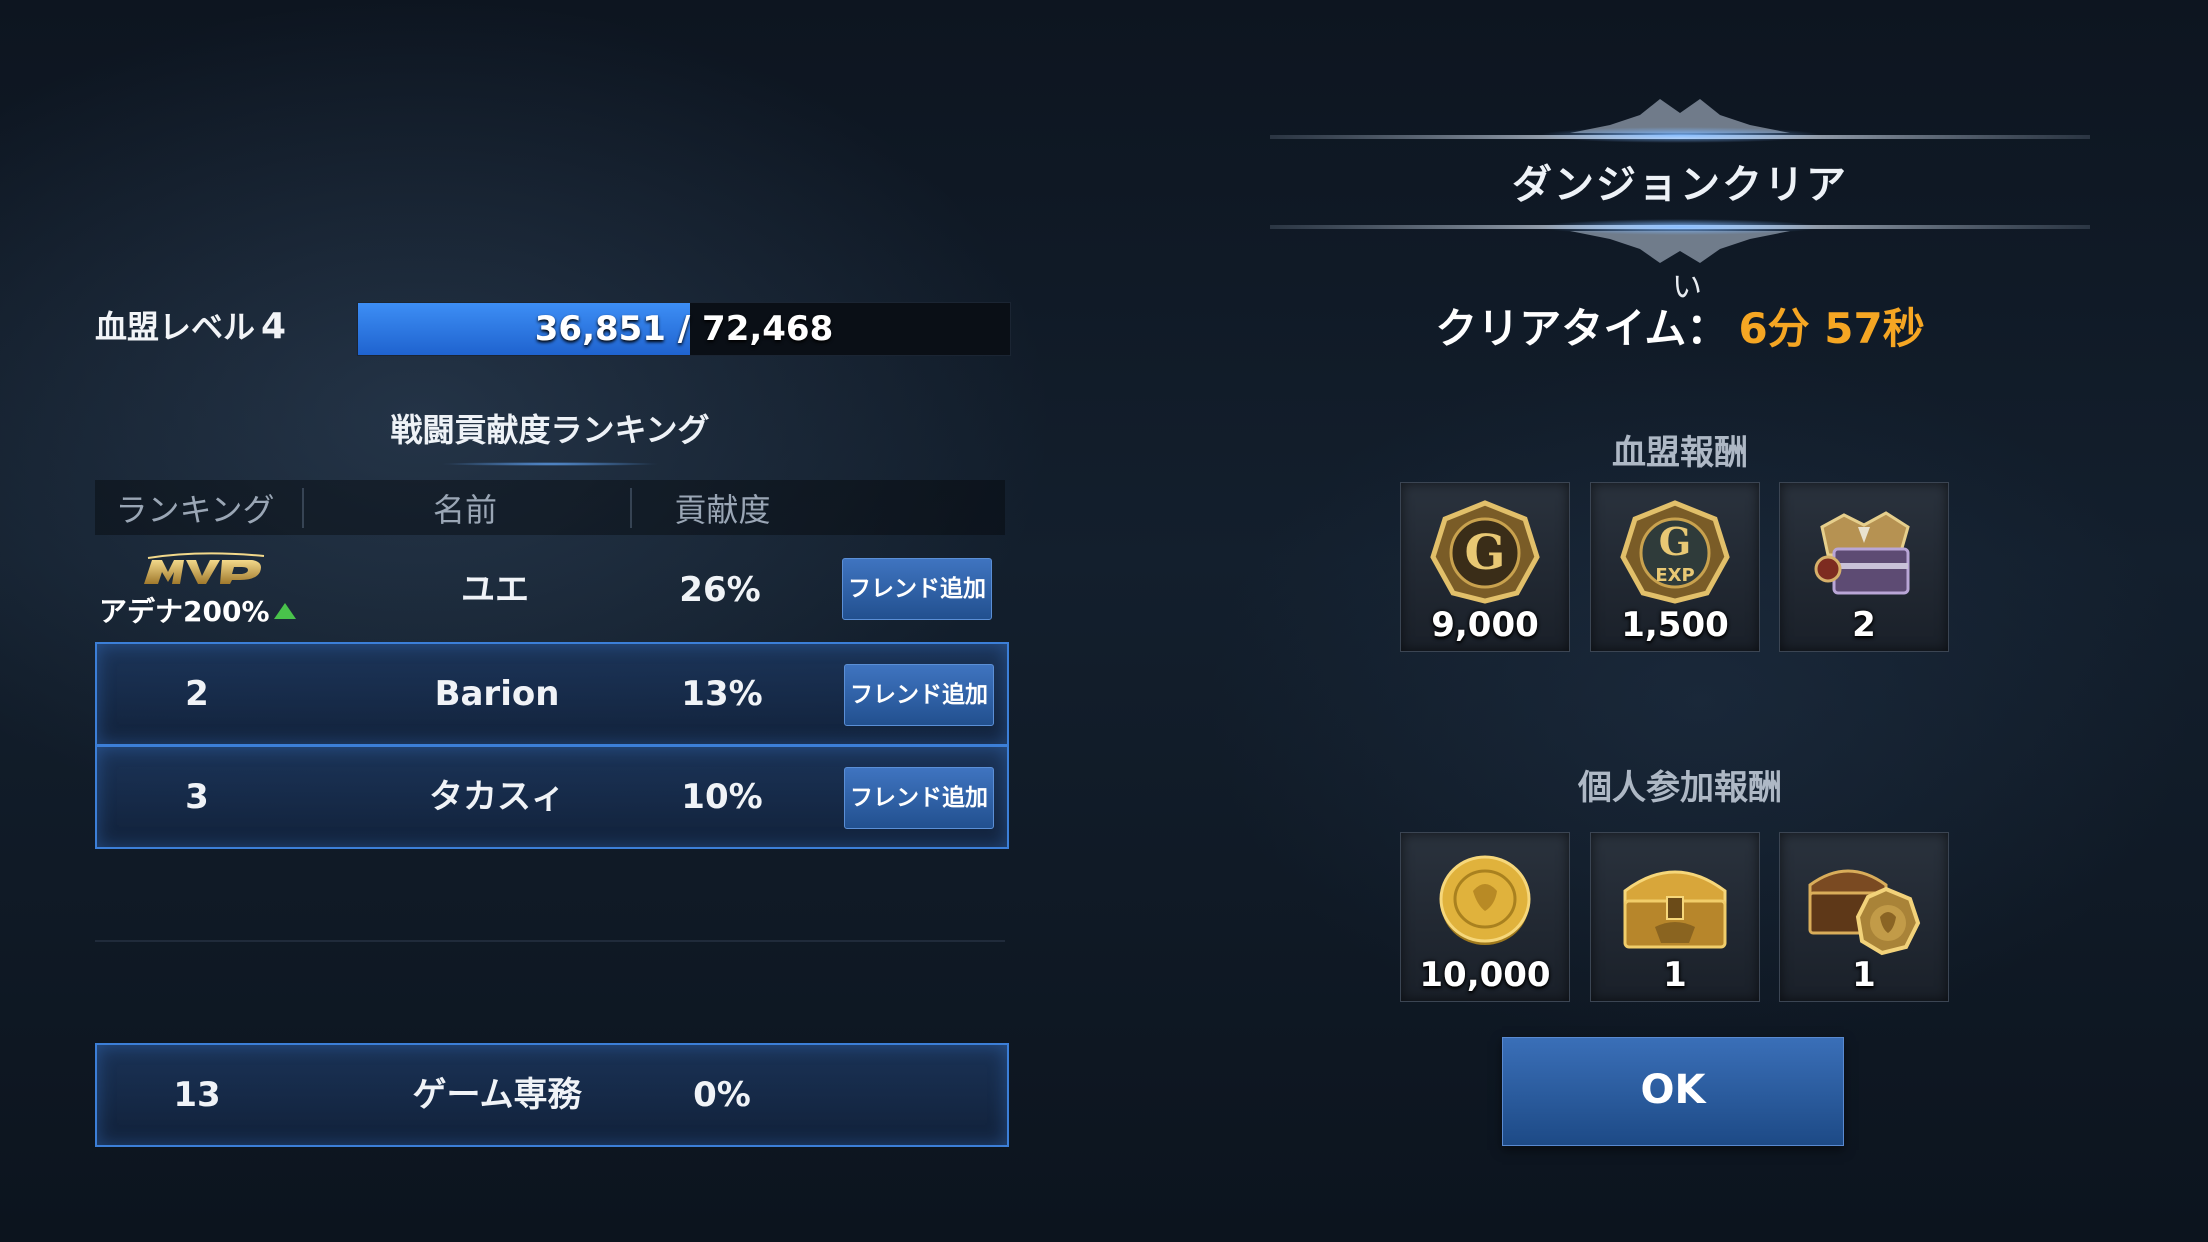 This screenshot has height=1242, width=2208. Describe the element at coordinates (197, 797) in the screenshot. I see `ranking-rank: 3` at that location.